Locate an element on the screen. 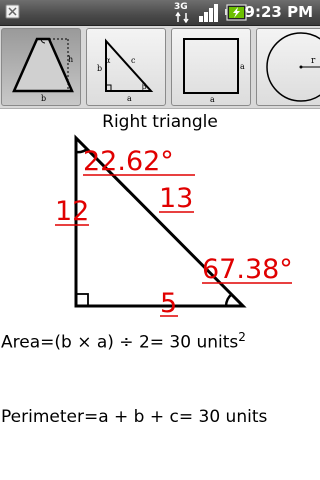 The image size is (320, 480). trapezoid-b-label: b is located at coordinates (43, 98).